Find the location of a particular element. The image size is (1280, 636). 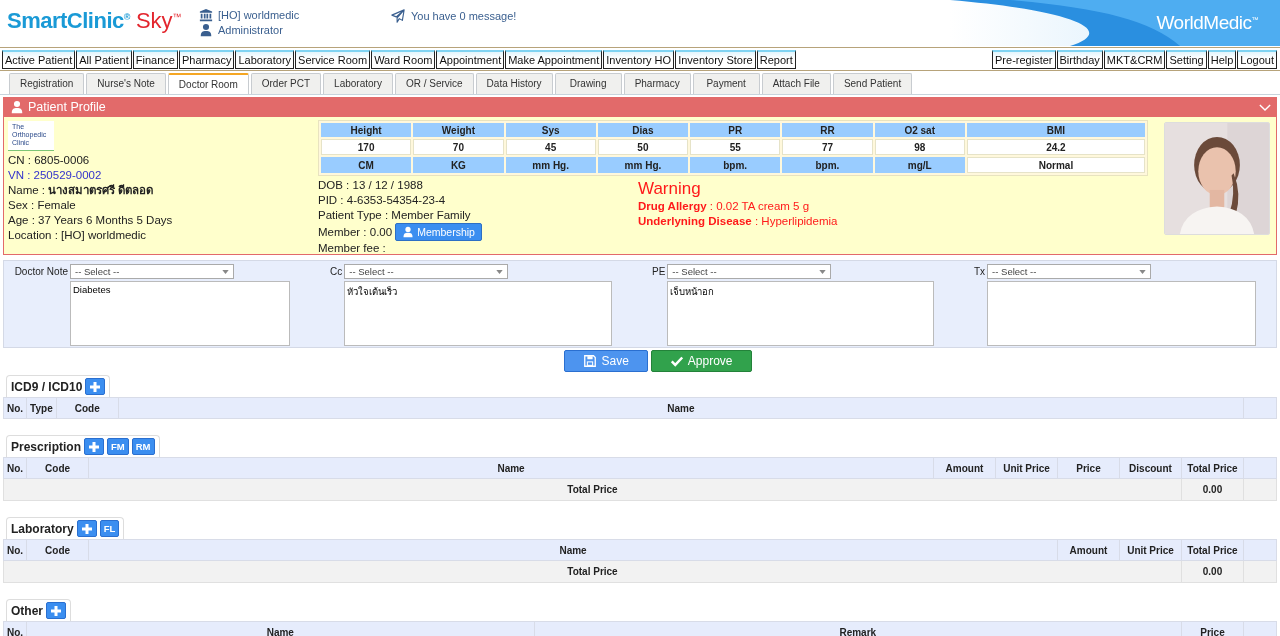

column-header: Unit Price is located at coordinates (1026, 468).